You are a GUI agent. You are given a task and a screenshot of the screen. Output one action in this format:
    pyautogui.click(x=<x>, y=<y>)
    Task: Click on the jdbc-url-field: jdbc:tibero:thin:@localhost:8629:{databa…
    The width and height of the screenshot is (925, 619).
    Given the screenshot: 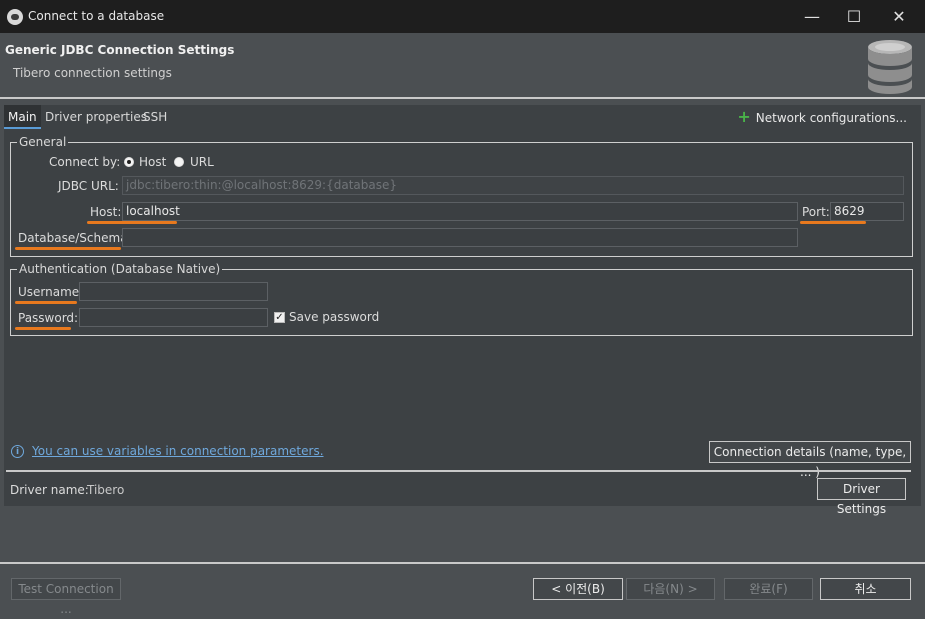 What is the action you would take?
    pyautogui.click(x=513, y=185)
    